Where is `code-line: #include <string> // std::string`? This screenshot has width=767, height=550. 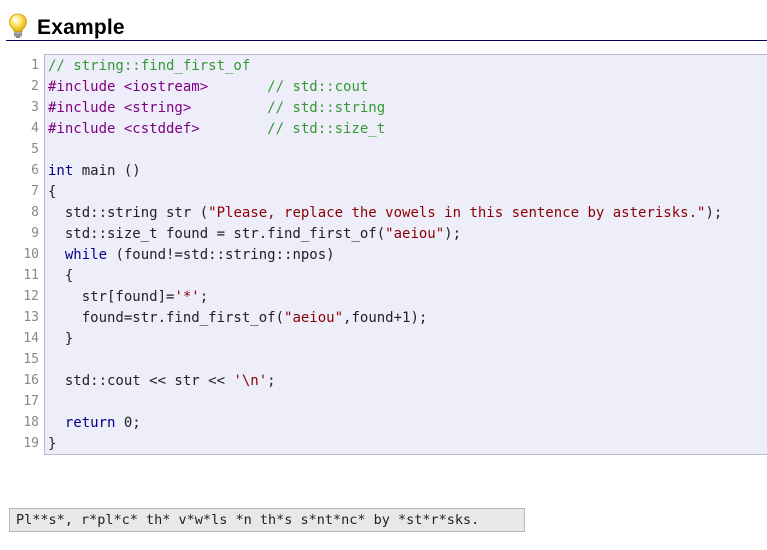
code-line: #include <string> // std::string is located at coordinates (216, 108).